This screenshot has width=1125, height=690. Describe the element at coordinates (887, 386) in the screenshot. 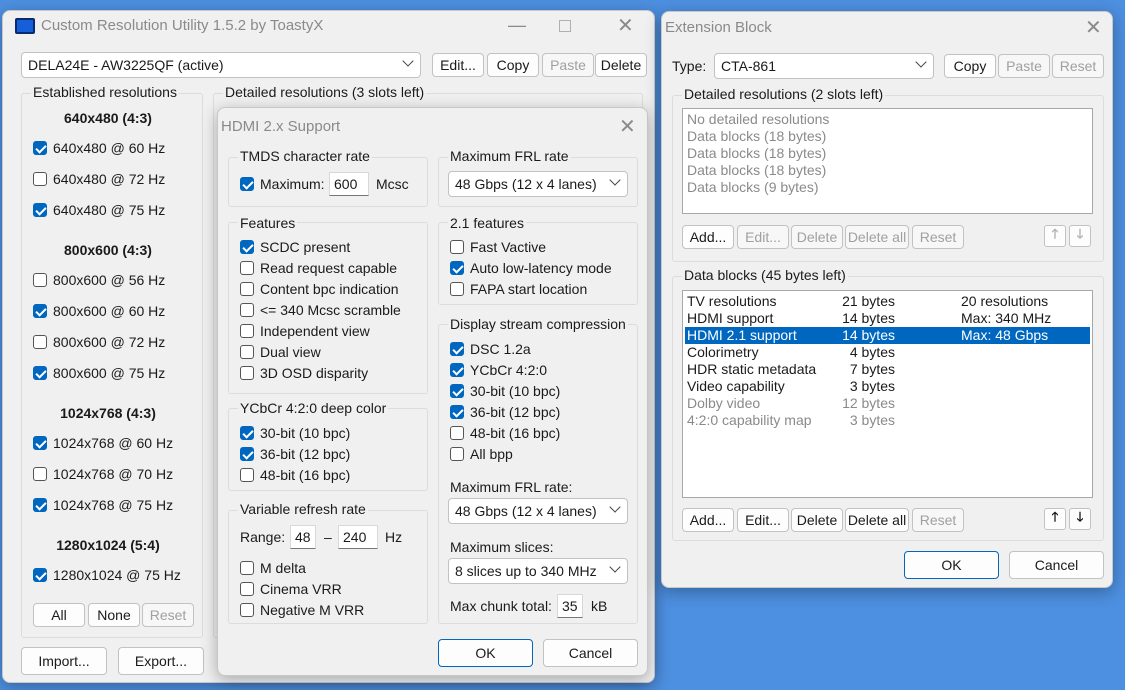

I see `table-row: Video capability 3 bytes` at that location.